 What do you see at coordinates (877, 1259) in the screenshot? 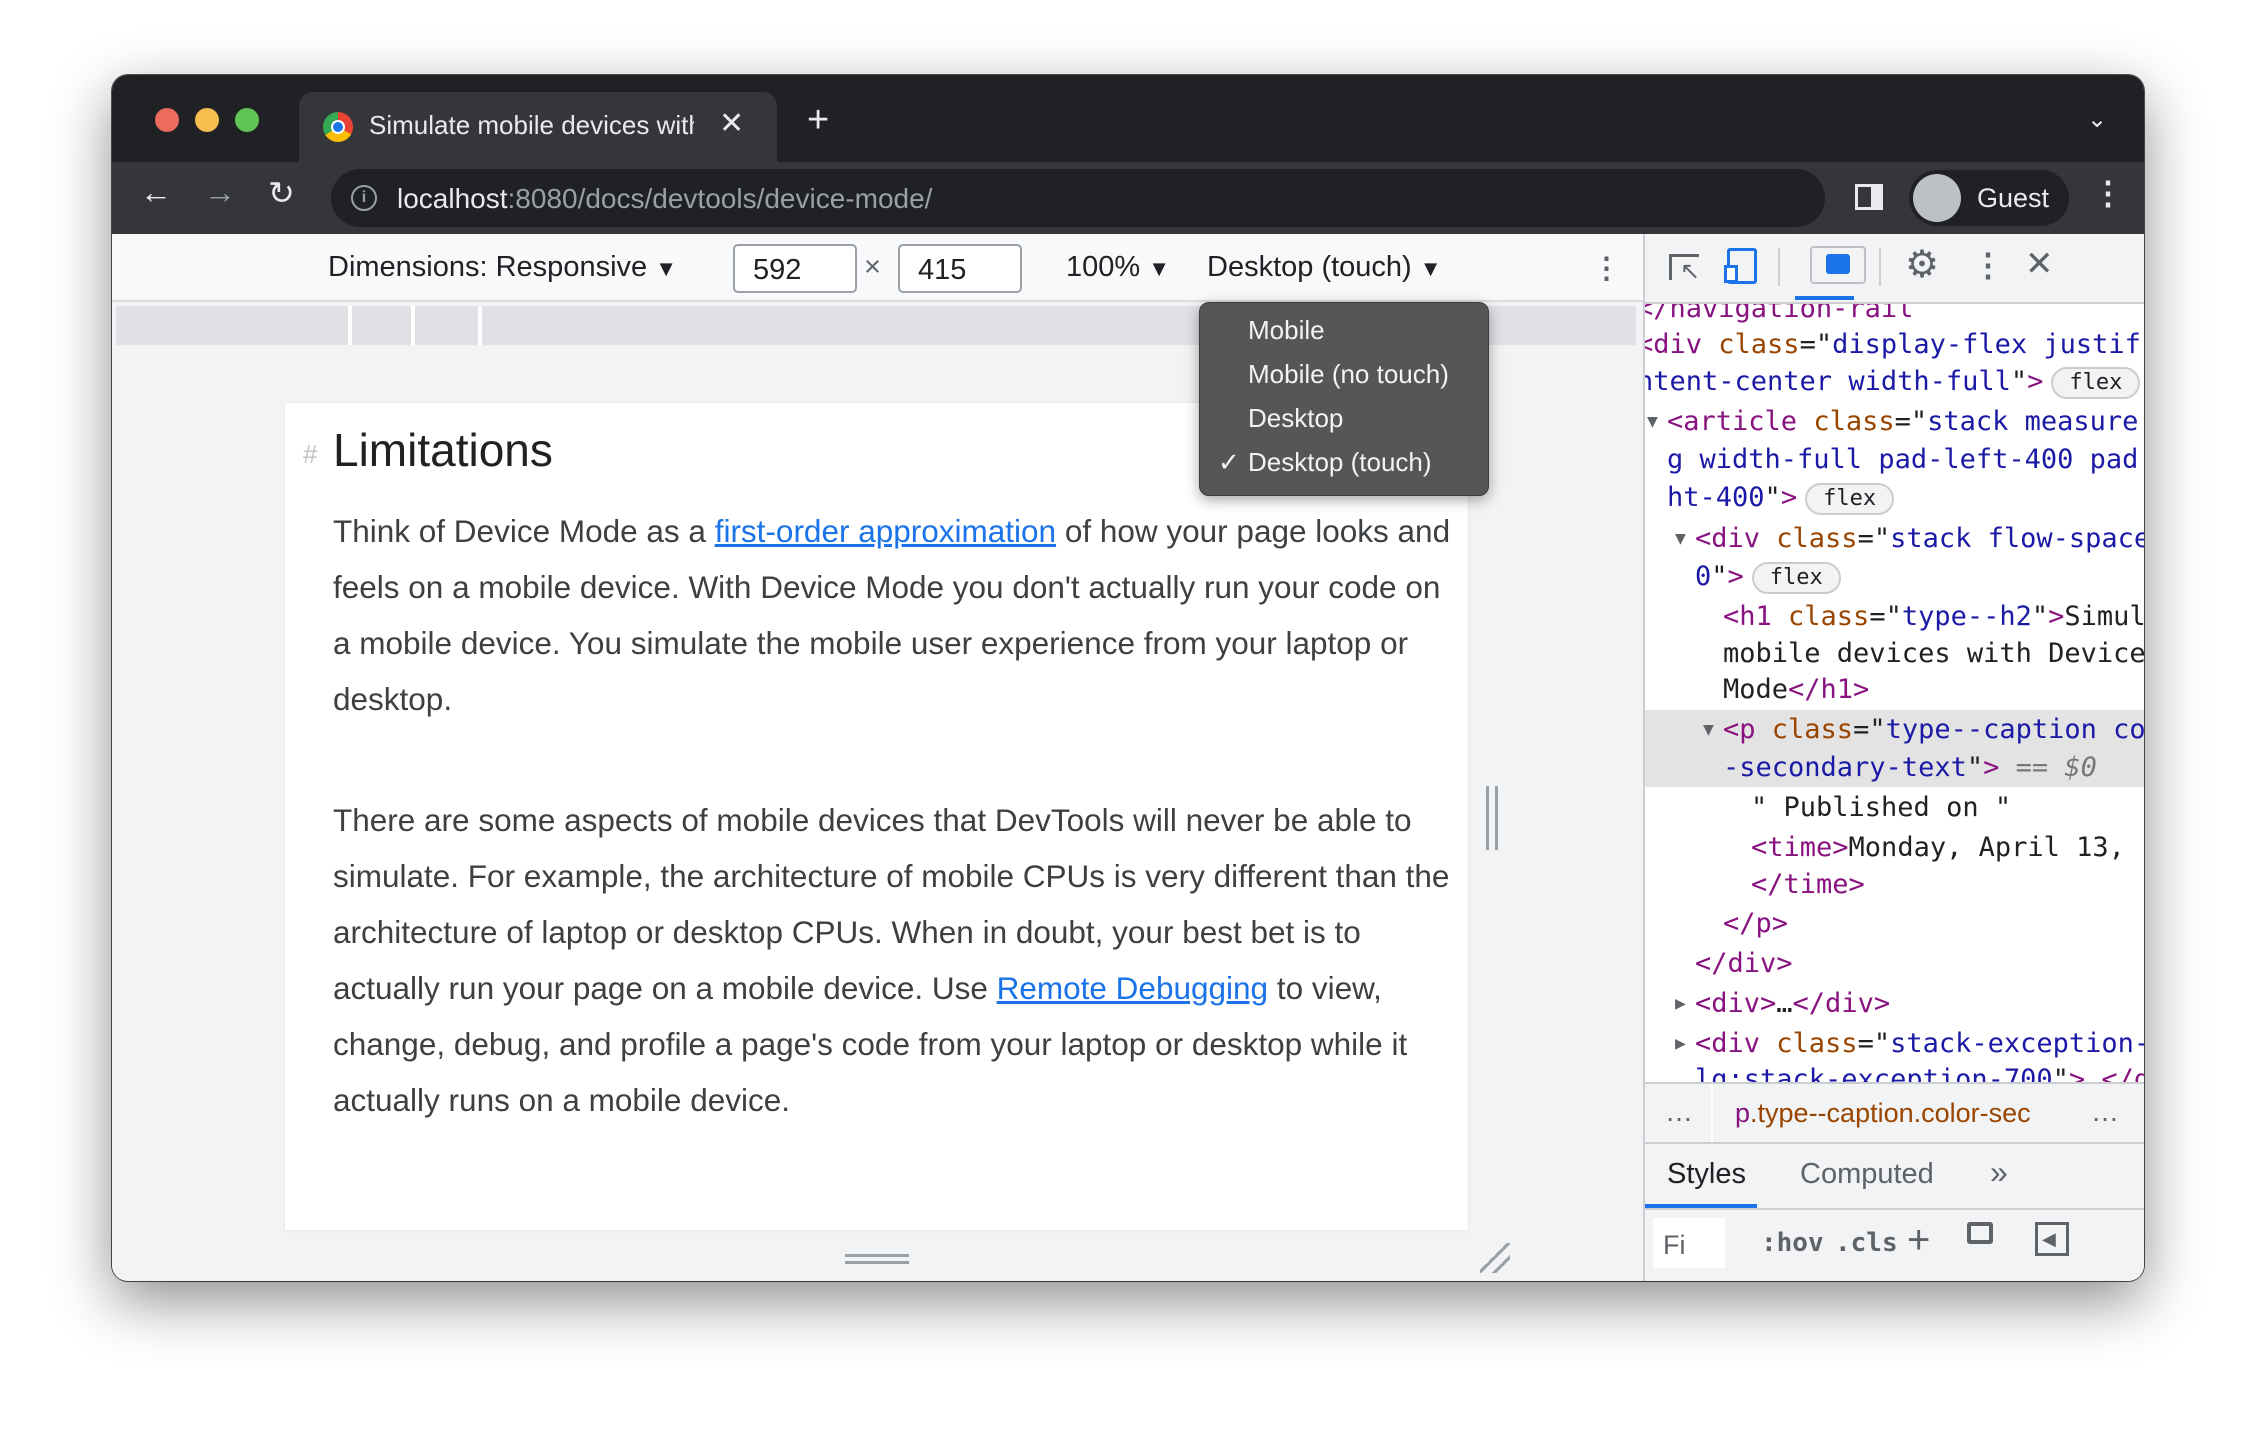
I see `height-resize-handle` at bounding box center [877, 1259].